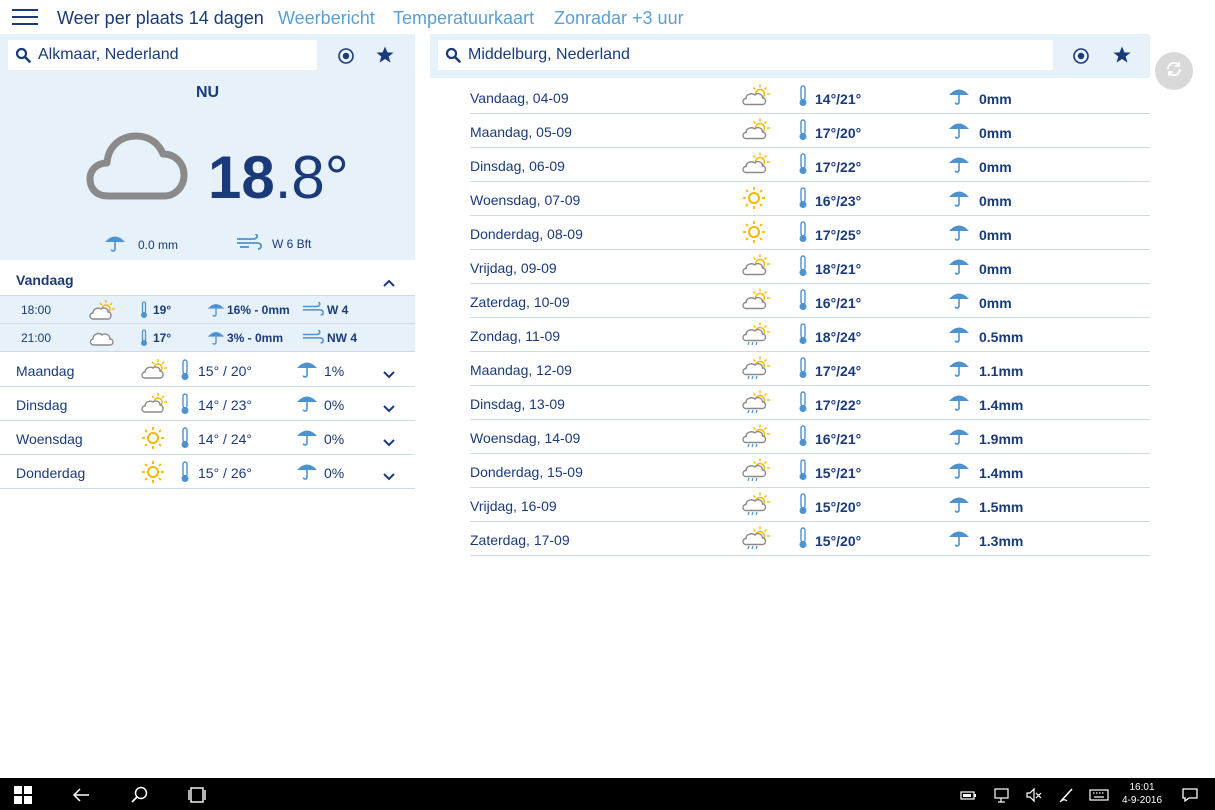  Describe the element at coordinates (838, 337) in the screenshot. I see `forecast-temp: 18°/24°` at that location.